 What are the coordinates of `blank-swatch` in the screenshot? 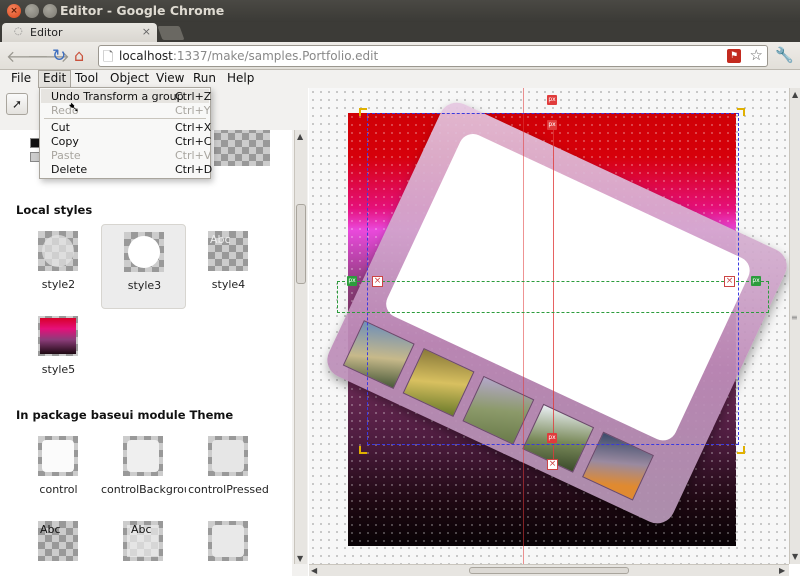 It's located at (228, 541).